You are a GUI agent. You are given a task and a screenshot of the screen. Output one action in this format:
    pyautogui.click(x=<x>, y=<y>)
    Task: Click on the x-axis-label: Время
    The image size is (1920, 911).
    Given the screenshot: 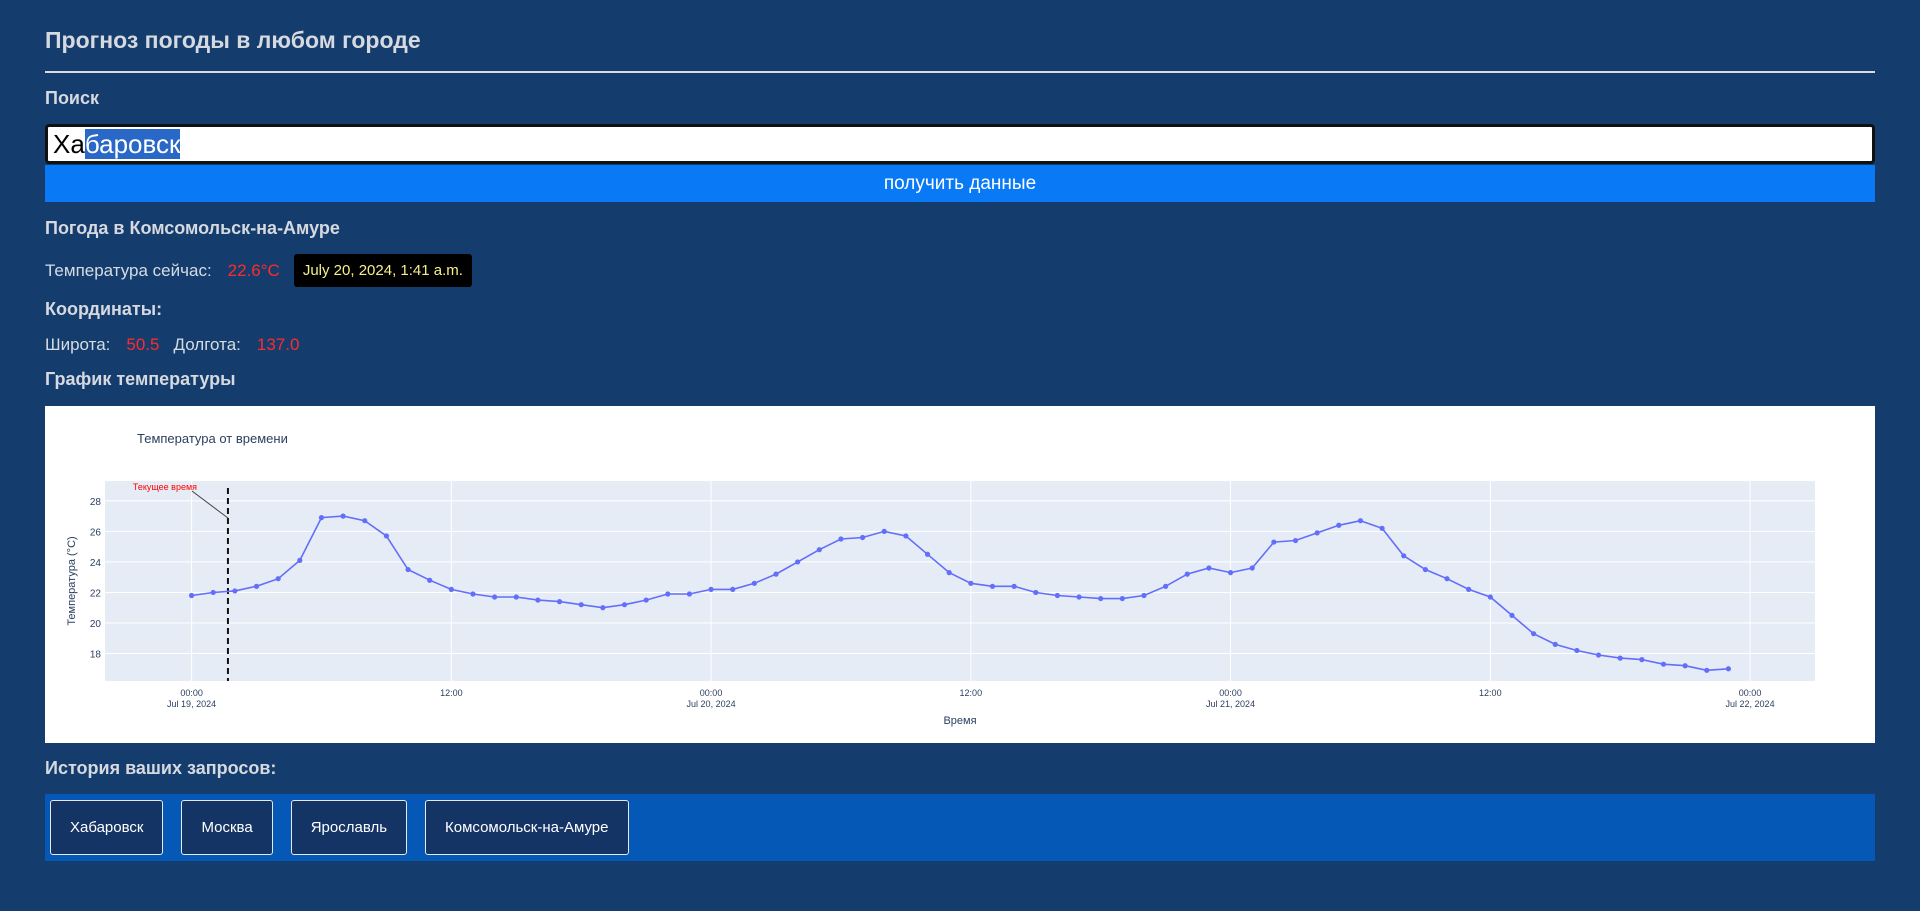 What is the action you would take?
    pyautogui.click(x=959, y=721)
    